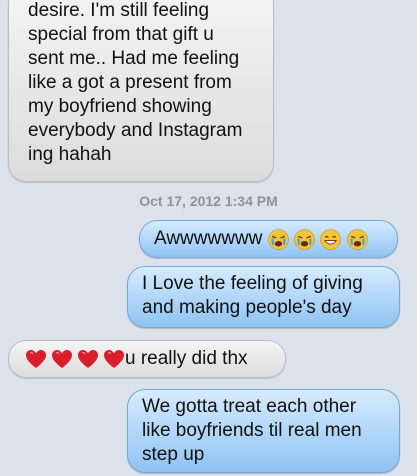  What do you see at coordinates (130, 82) in the screenshot?
I see `message-line: like a got a present from` at bounding box center [130, 82].